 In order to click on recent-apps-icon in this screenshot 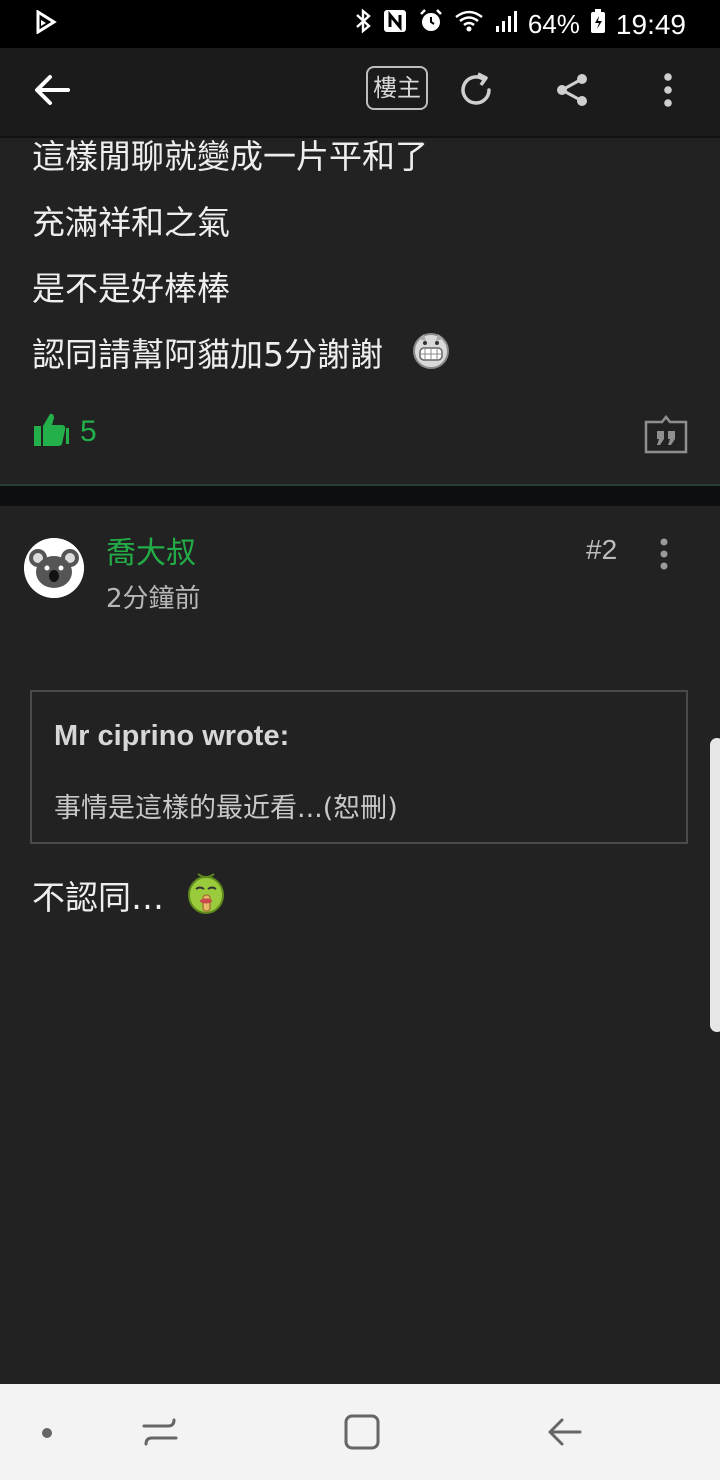, I will do `click(160, 1432)`.